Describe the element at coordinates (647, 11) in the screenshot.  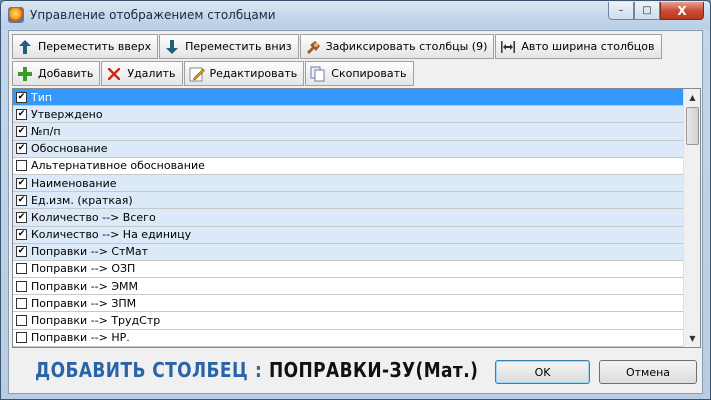
I see `maximize-button: □` at that location.